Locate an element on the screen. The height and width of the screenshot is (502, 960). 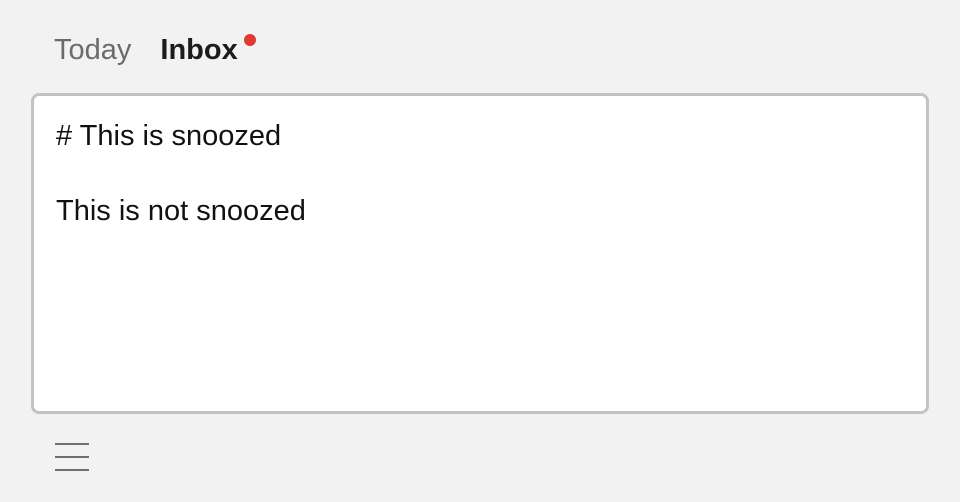
hamburger-menu-icon is located at coordinates (72, 457).